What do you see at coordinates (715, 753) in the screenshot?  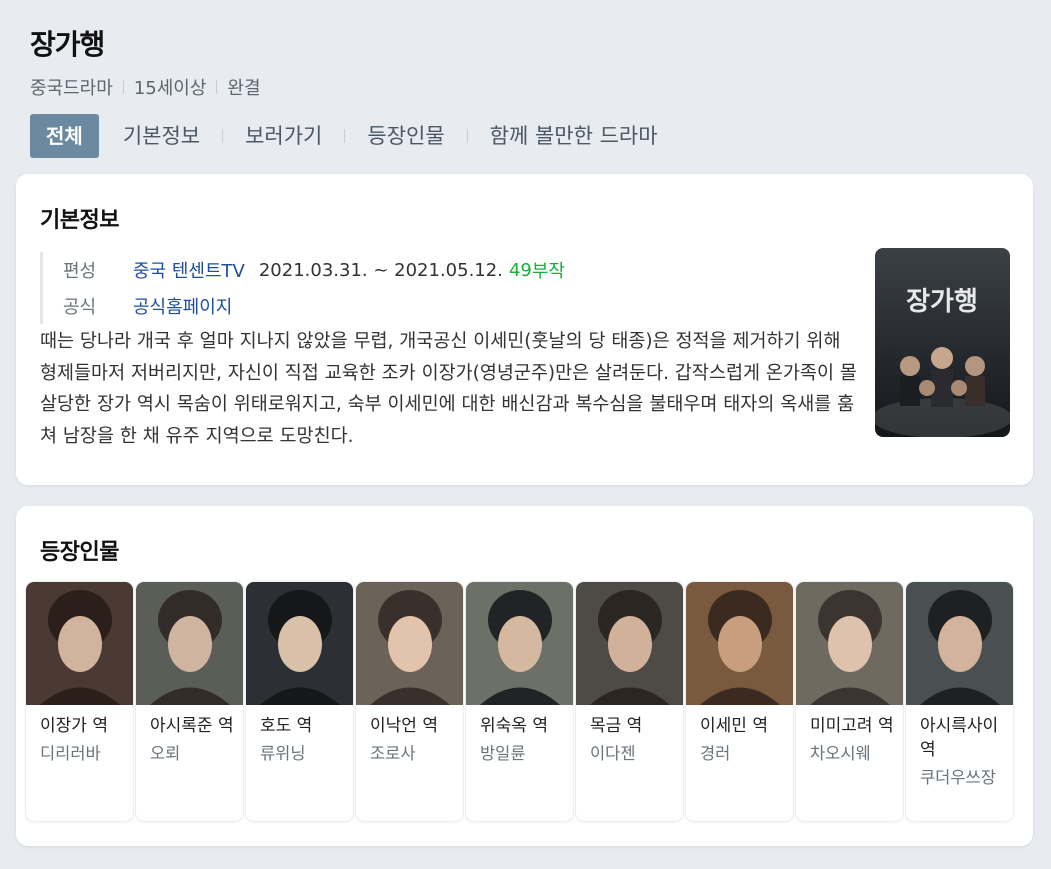 I see `cast-actor-name: 경러` at bounding box center [715, 753].